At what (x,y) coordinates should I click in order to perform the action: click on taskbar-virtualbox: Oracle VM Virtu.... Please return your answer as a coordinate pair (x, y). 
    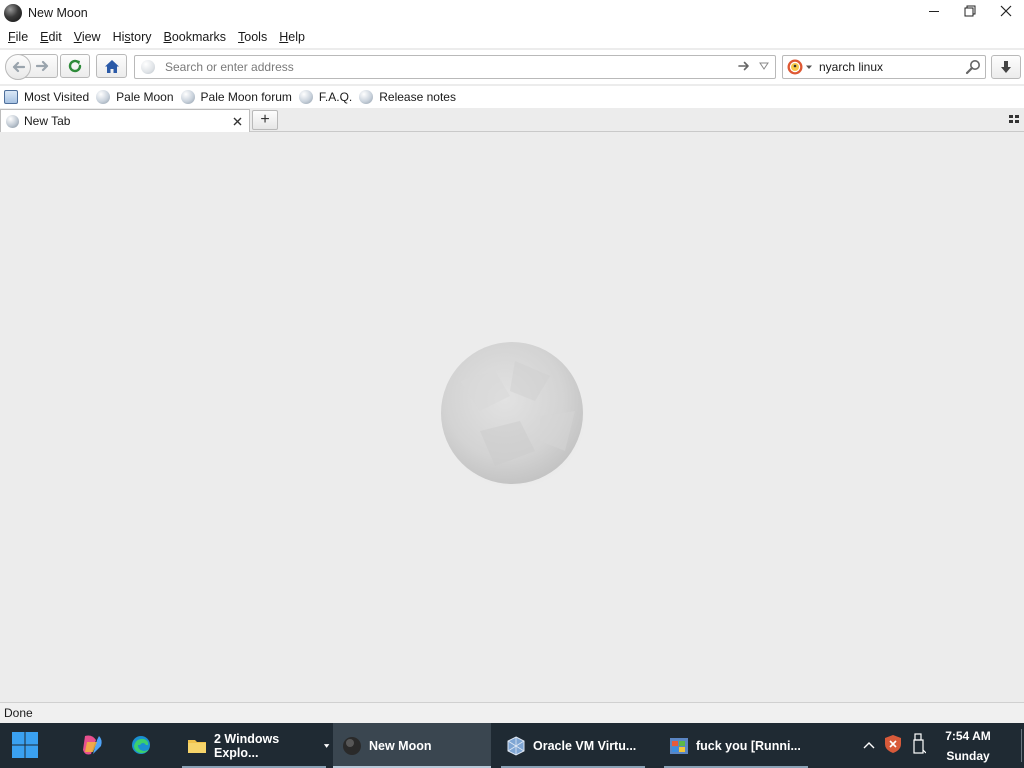
    Looking at the image, I should click on (573, 745).